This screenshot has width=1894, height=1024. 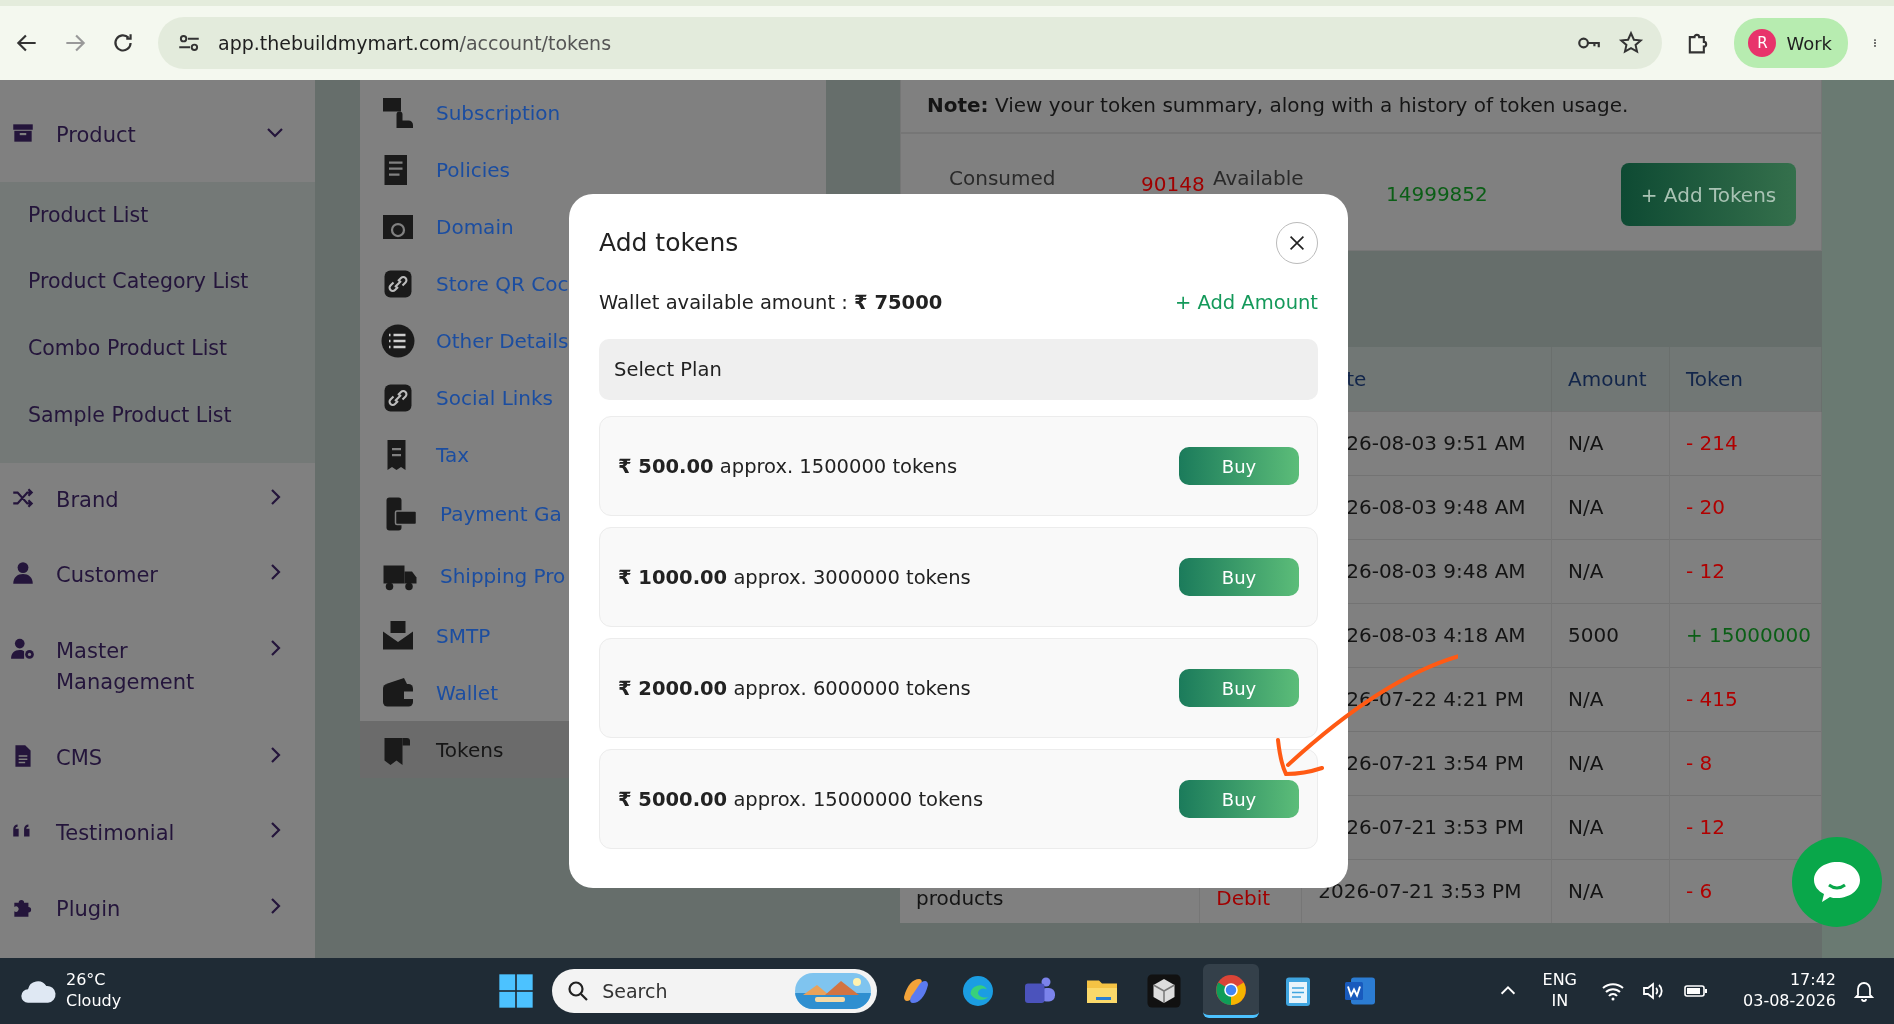 What do you see at coordinates (794, 577) in the screenshot?
I see `plan-text: ₹ 1000.00 approx. 3000000 tokens` at bounding box center [794, 577].